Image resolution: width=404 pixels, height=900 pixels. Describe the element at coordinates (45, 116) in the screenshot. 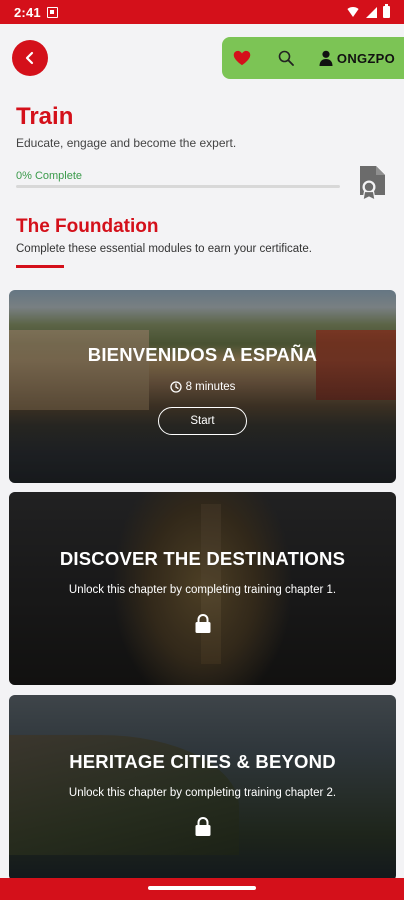

I see `page-title: Train` at that location.